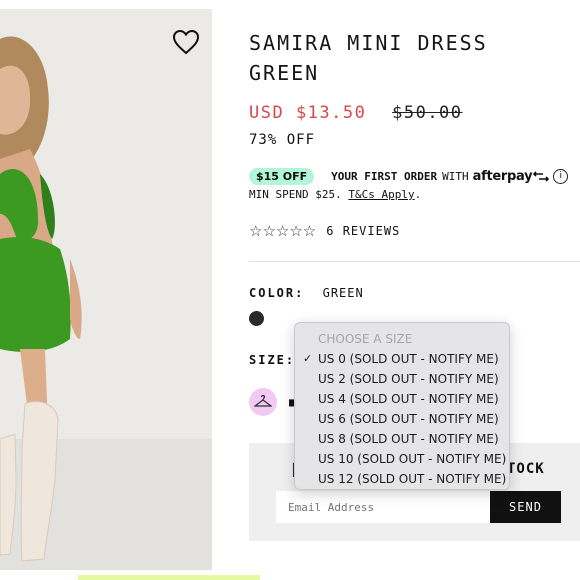 This screenshot has width=580, height=580. Describe the element at coordinates (256, 318) in the screenshot. I see `color-swatch` at that location.